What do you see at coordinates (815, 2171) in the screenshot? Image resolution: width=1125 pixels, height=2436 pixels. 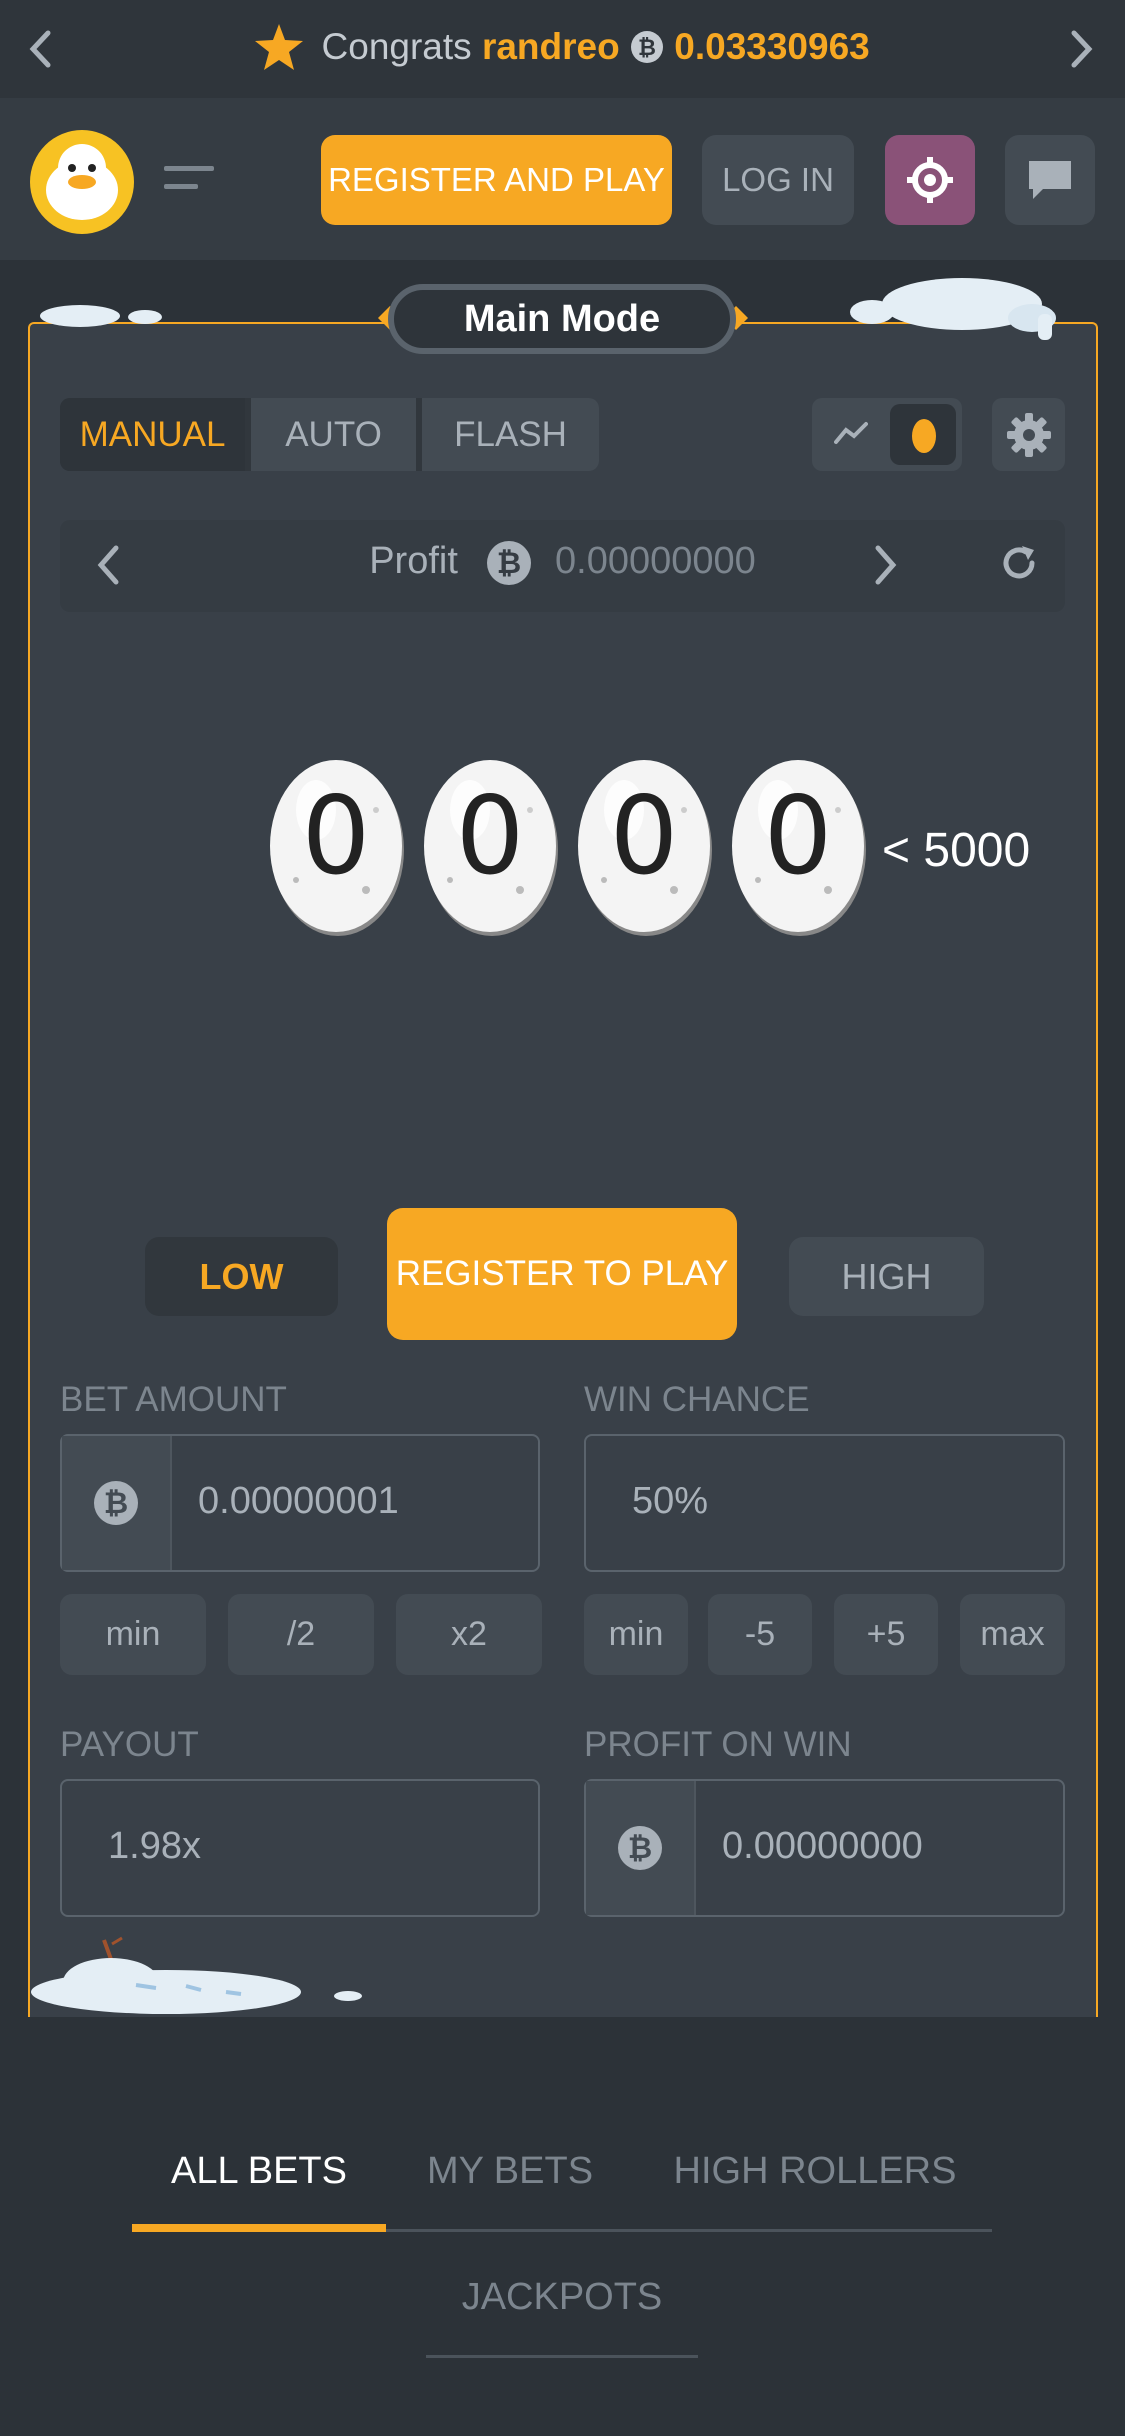 I see `tab-high-rollers: HIGH ROLLERS` at bounding box center [815, 2171].